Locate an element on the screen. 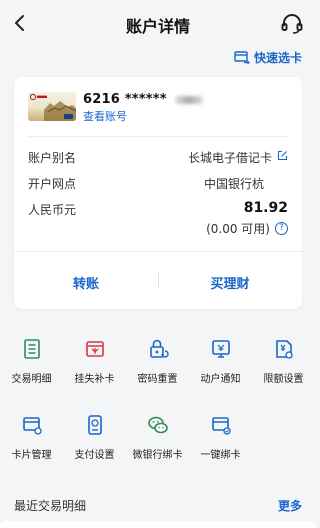 This screenshot has height=528, width=320. available-amount: (0.00 可用) is located at coordinates (238, 229).